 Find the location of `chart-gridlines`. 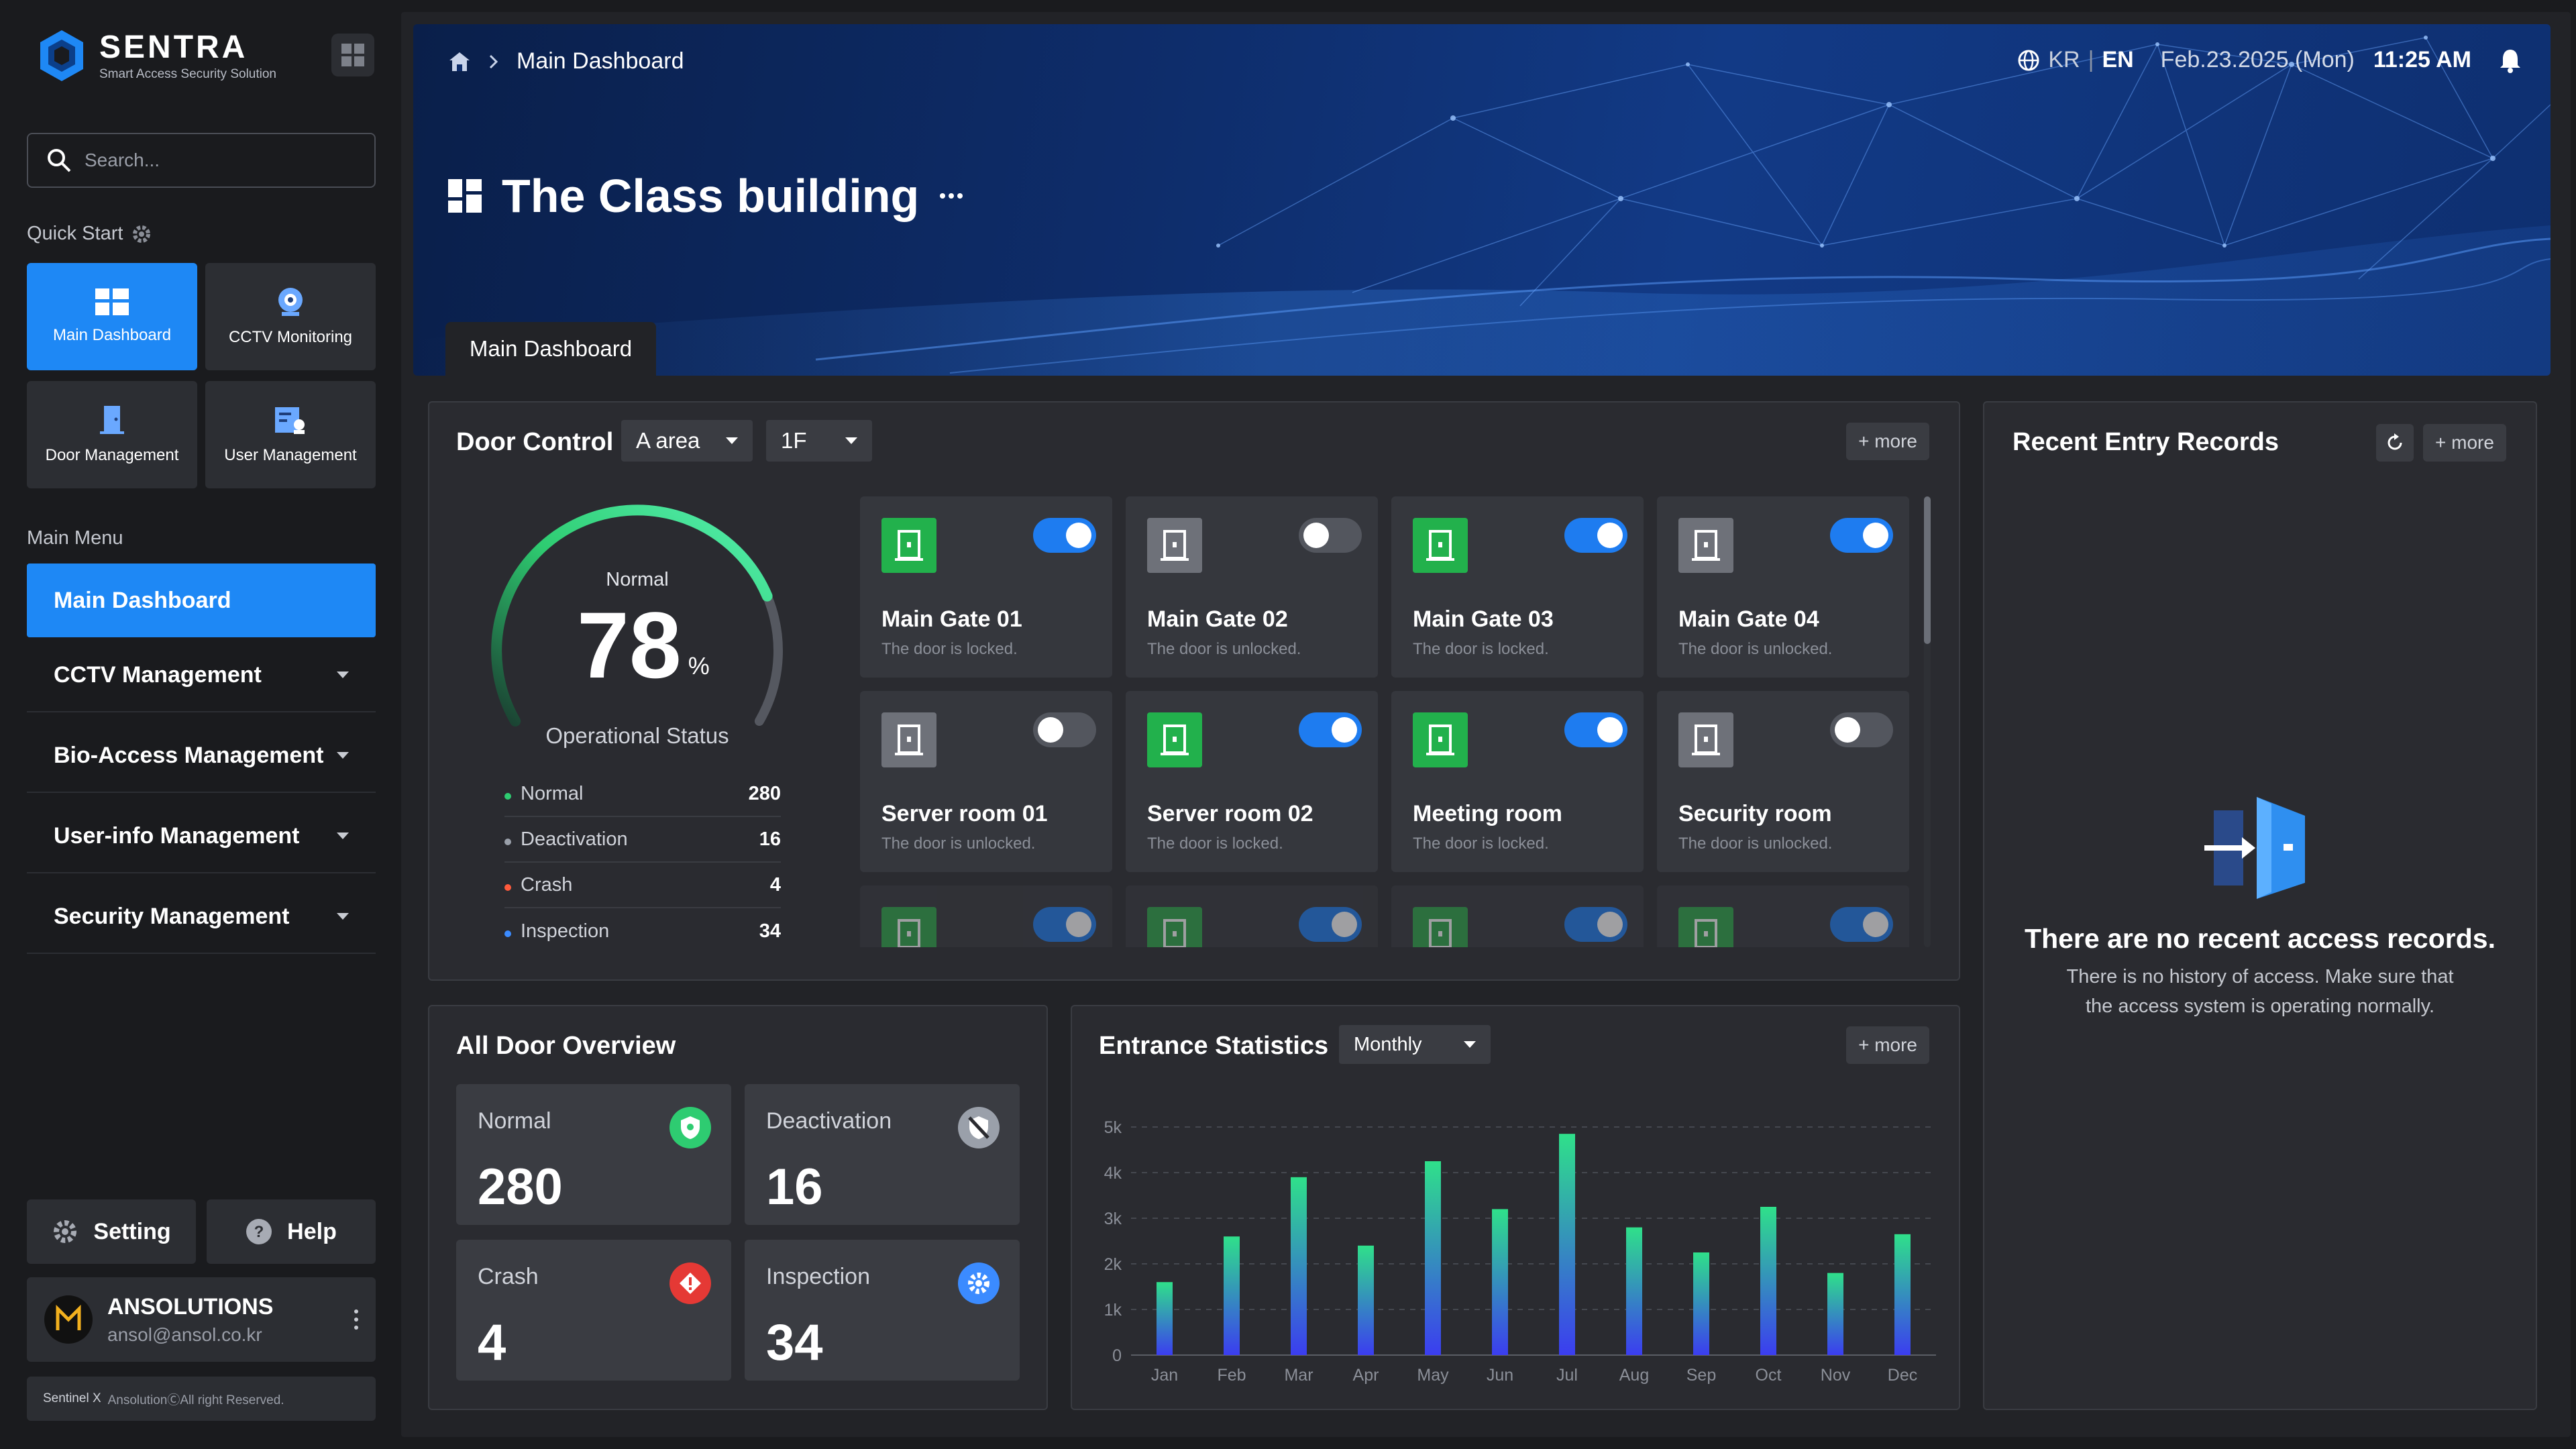

chart-gridlines is located at coordinates (1533, 1241).